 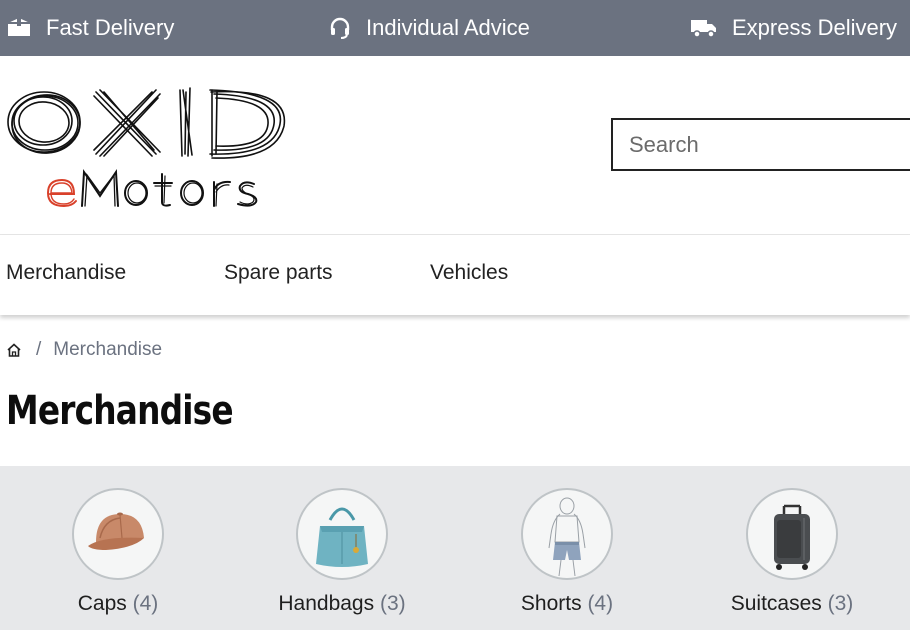 I want to click on search-box, so click(x=760, y=144).